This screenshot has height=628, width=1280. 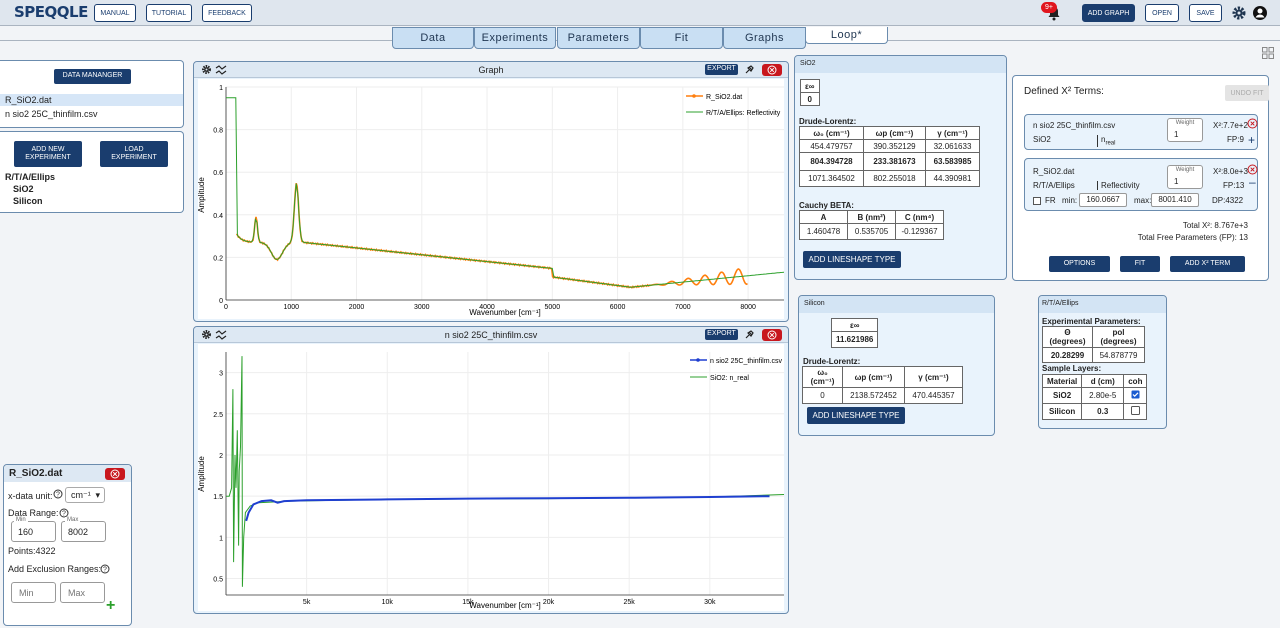 I want to click on range-max-label: max:, so click(x=1143, y=200).